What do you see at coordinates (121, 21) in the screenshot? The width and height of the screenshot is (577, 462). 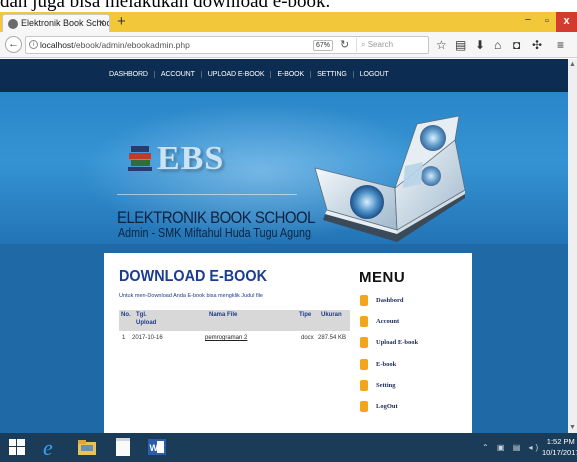 I see `new-tab-button: +` at bounding box center [121, 21].